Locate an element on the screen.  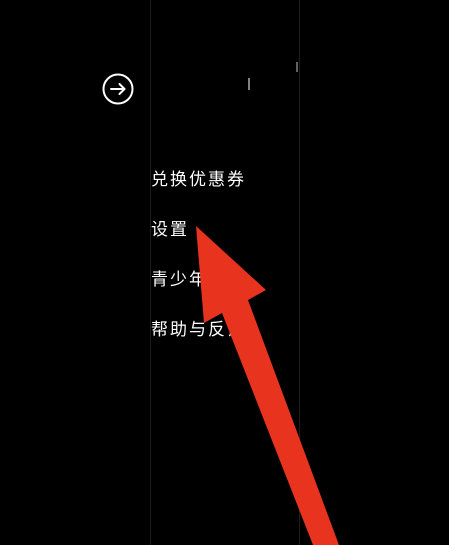
side-menu: 兑换优惠券 设置 青少年模式 帮助与反馈 is located at coordinates (198, 265).